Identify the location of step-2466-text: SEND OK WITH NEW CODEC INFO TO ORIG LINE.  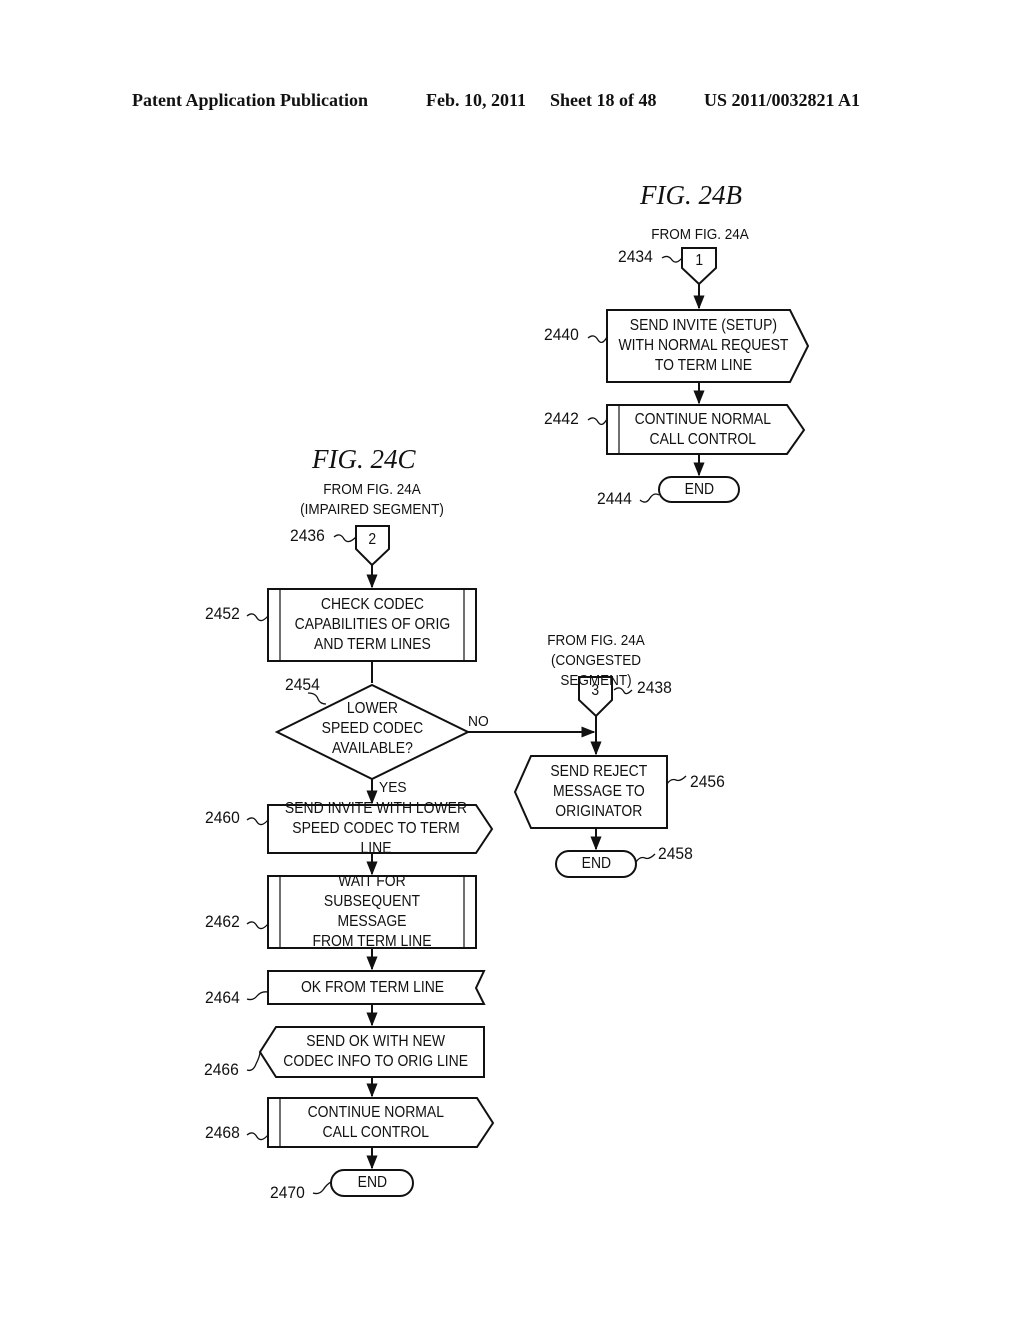
(376, 1051).